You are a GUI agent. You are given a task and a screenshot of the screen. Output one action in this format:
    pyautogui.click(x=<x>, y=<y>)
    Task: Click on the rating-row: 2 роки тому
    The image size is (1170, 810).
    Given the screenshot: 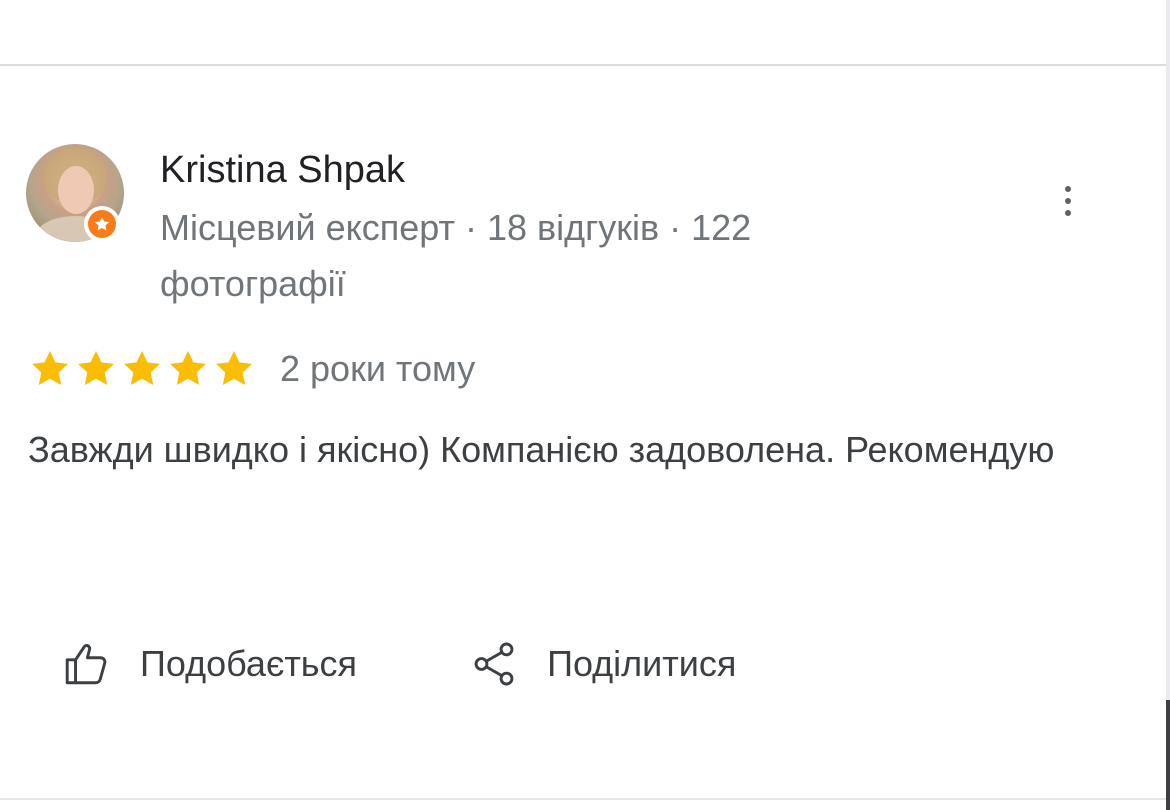 What is the action you would take?
    pyautogui.click(x=251, y=369)
    